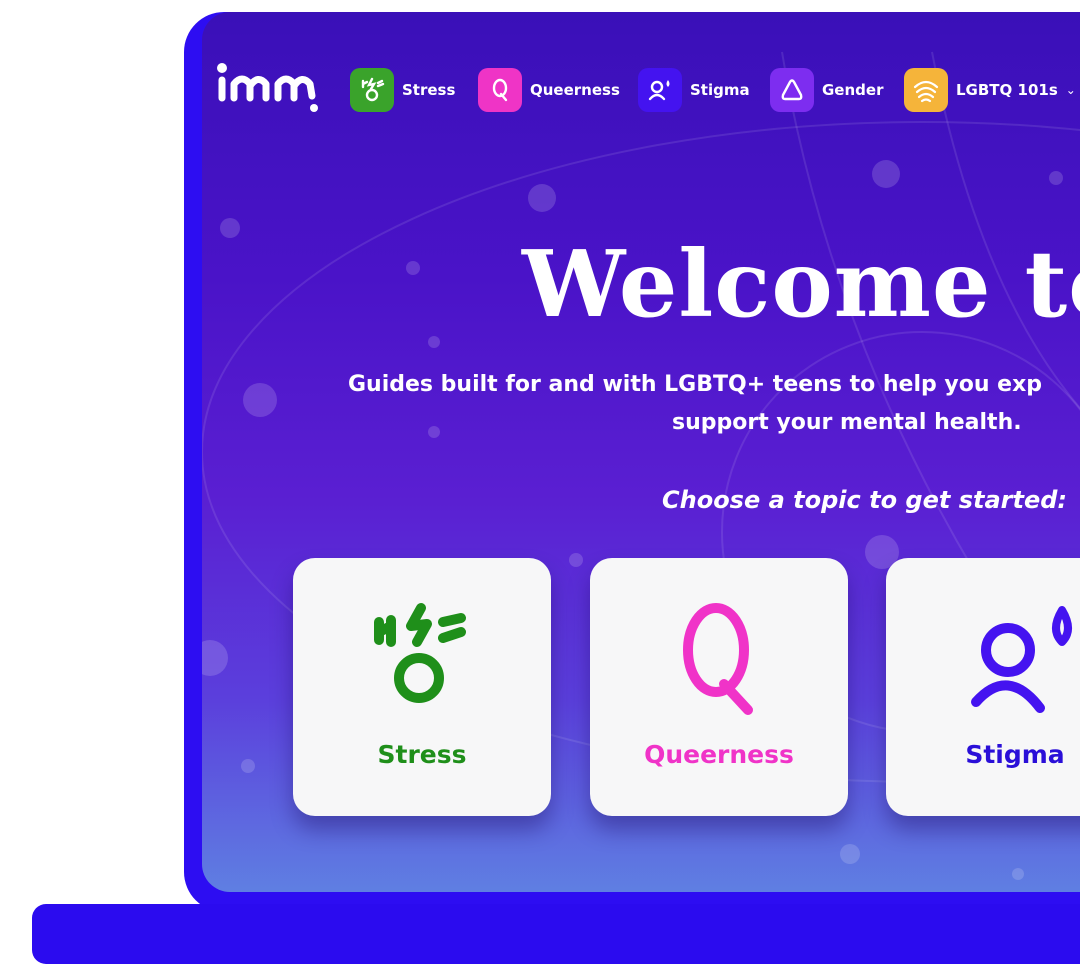 The height and width of the screenshot is (964, 1080). What do you see at coordinates (269, 84) in the screenshot?
I see `imi-logo` at bounding box center [269, 84].